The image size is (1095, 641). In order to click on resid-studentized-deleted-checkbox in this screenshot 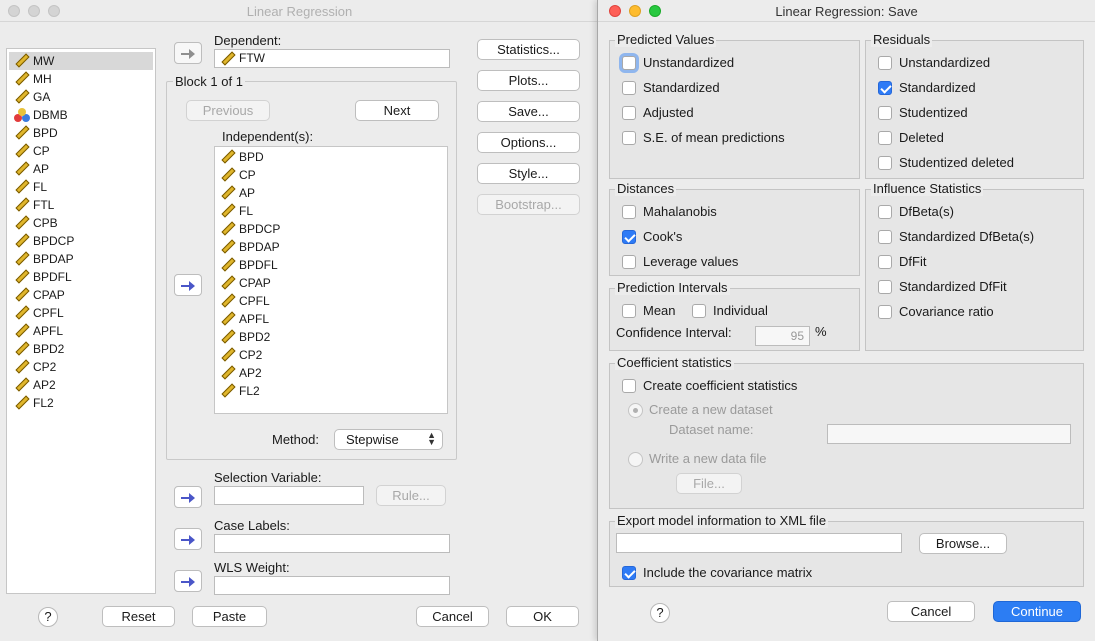, I will do `click(885, 163)`.